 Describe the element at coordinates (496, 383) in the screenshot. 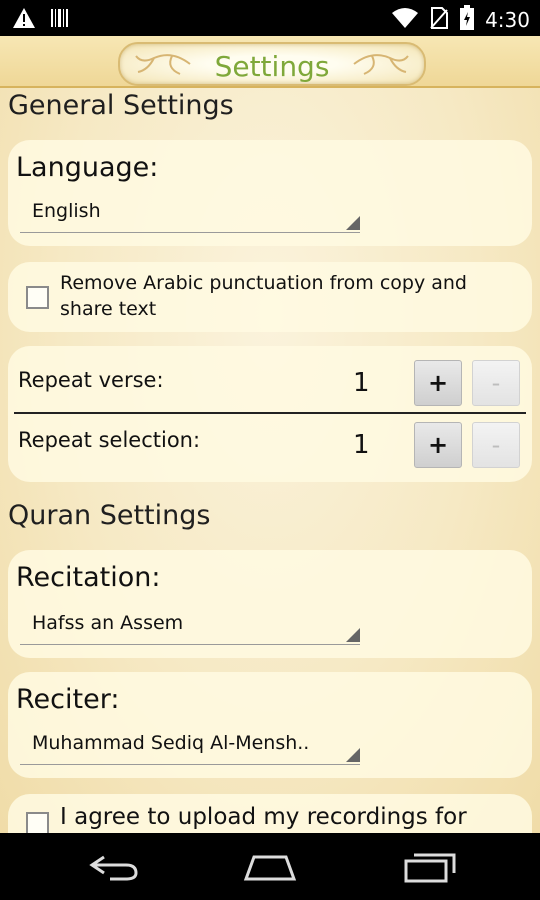

I see `repeat-verse-minus-button: -` at that location.